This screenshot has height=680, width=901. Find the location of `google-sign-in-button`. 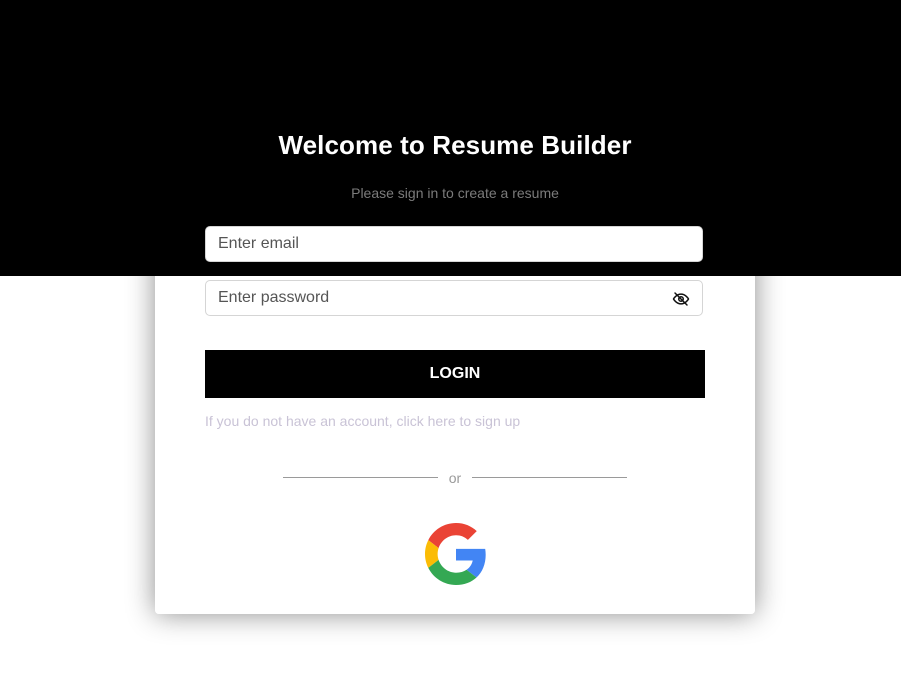

google-sign-in-button is located at coordinates (456, 554).